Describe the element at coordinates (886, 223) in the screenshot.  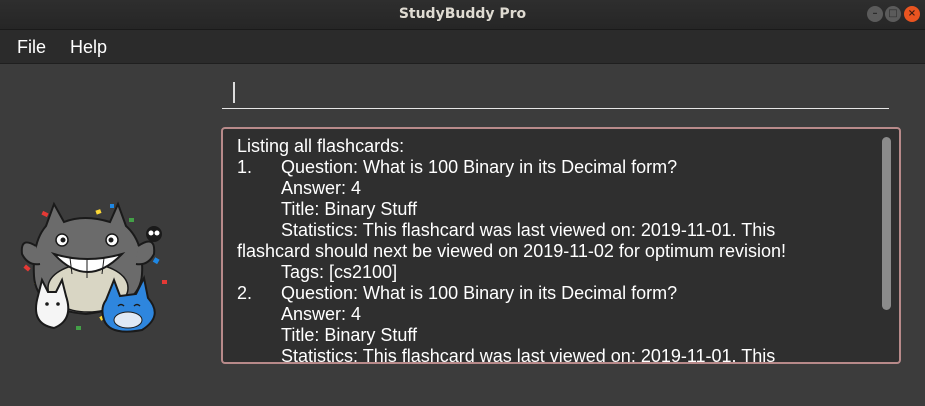
I see `scrollbar-thumb` at that location.